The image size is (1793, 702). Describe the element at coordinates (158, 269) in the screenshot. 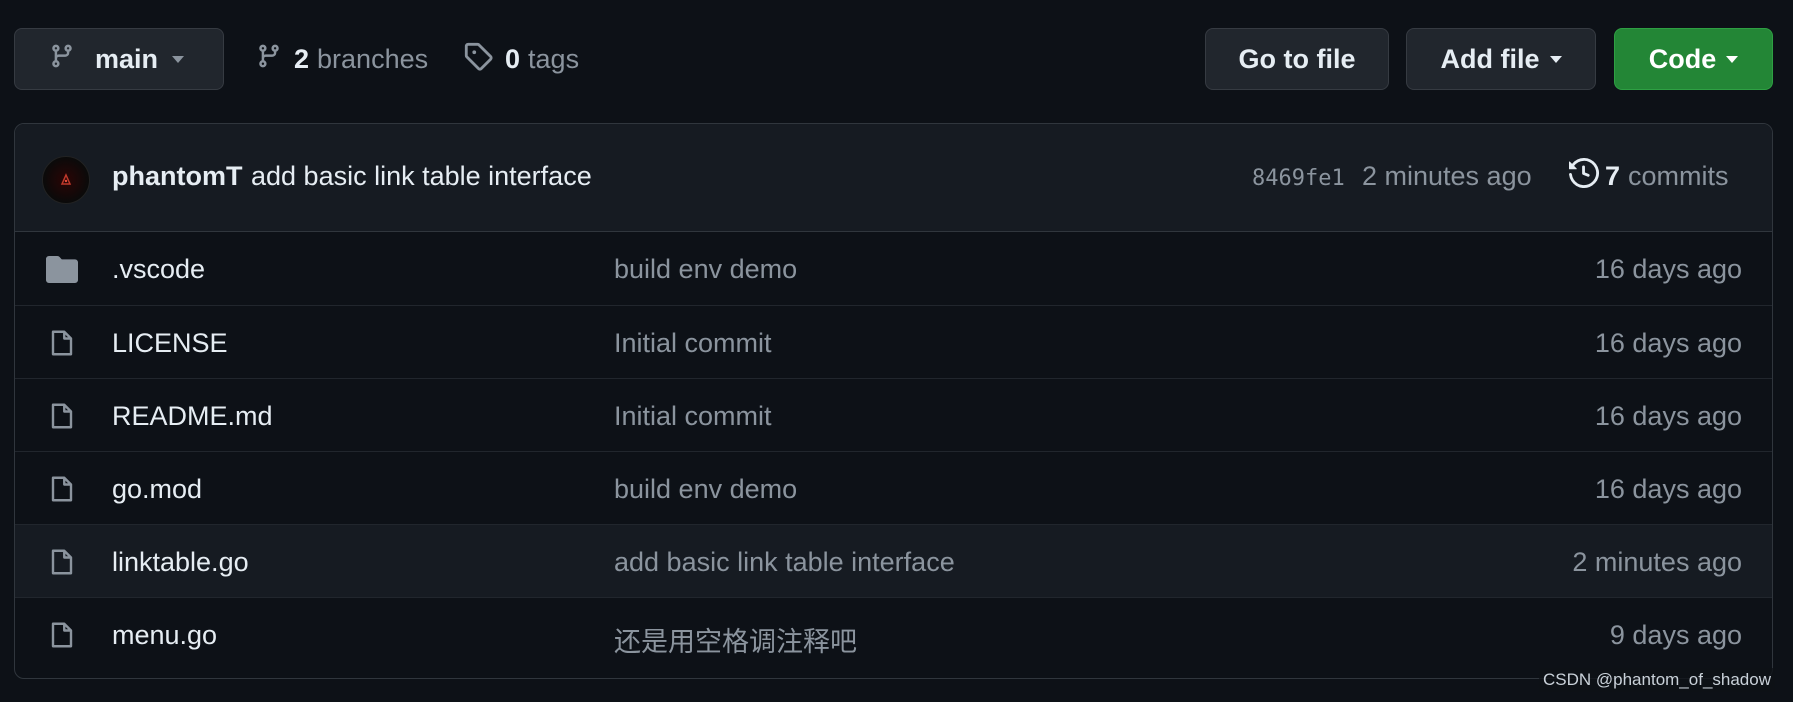

I see `file-name-link: .vscode` at that location.